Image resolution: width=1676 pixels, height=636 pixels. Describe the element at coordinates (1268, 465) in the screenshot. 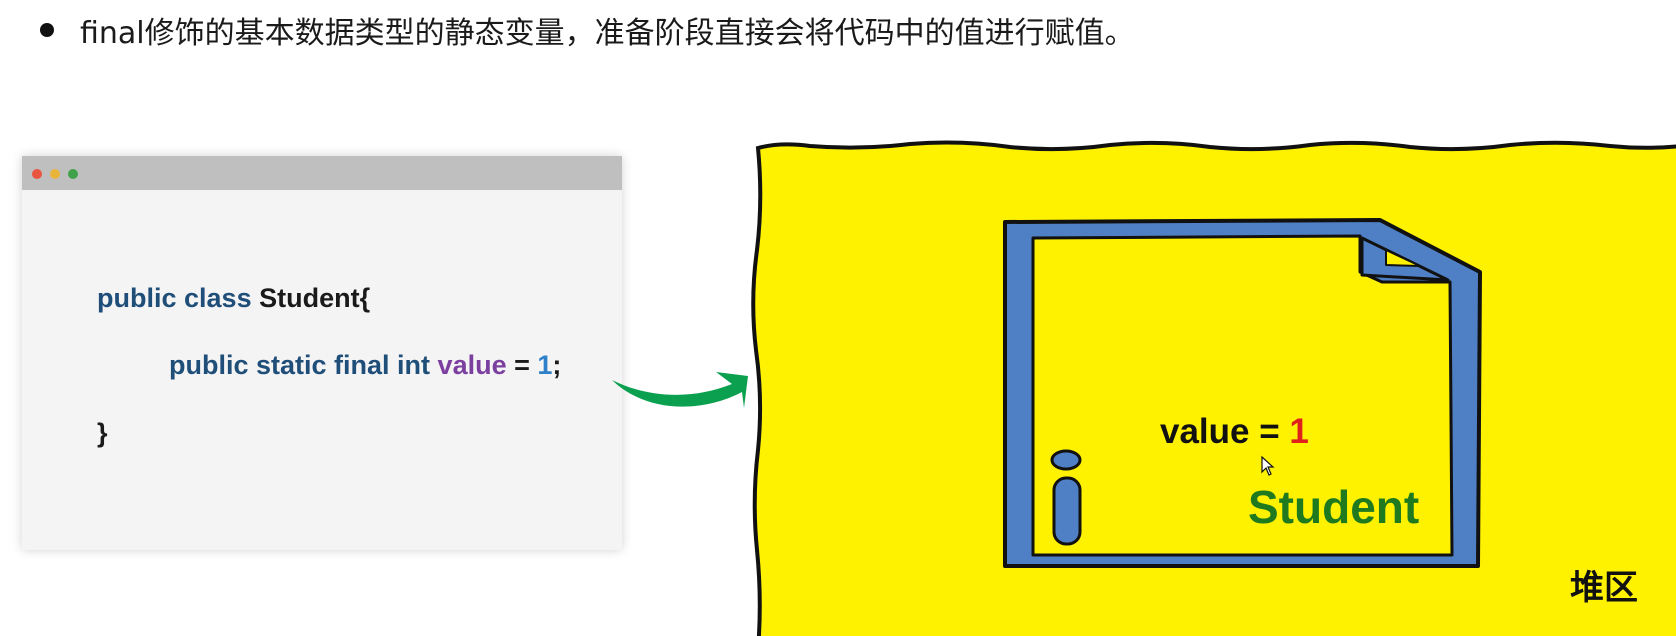

I see `mouse-cursor-icon` at that location.